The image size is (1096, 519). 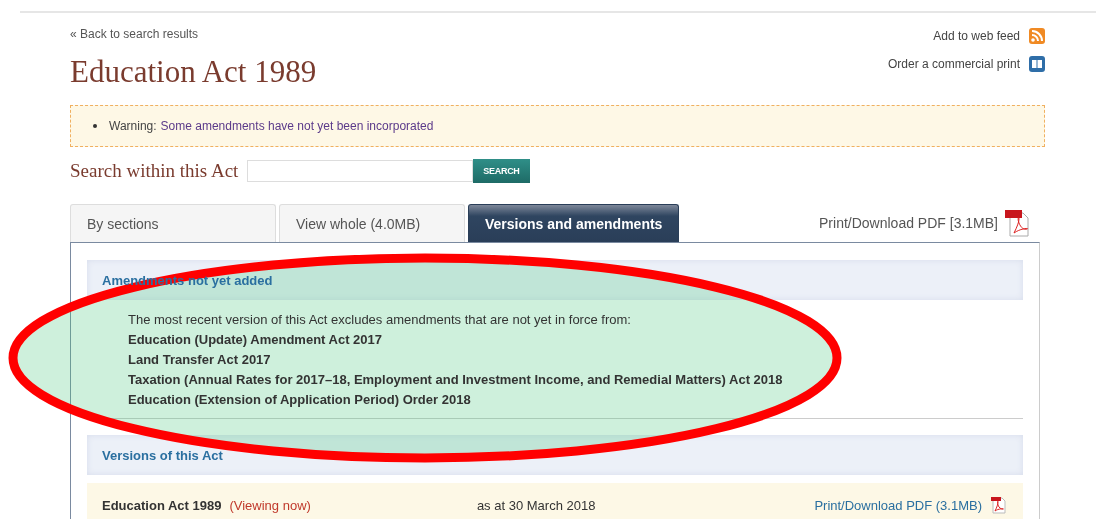 I want to click on search-label: Search within this Act, so click(x=154, y=171).